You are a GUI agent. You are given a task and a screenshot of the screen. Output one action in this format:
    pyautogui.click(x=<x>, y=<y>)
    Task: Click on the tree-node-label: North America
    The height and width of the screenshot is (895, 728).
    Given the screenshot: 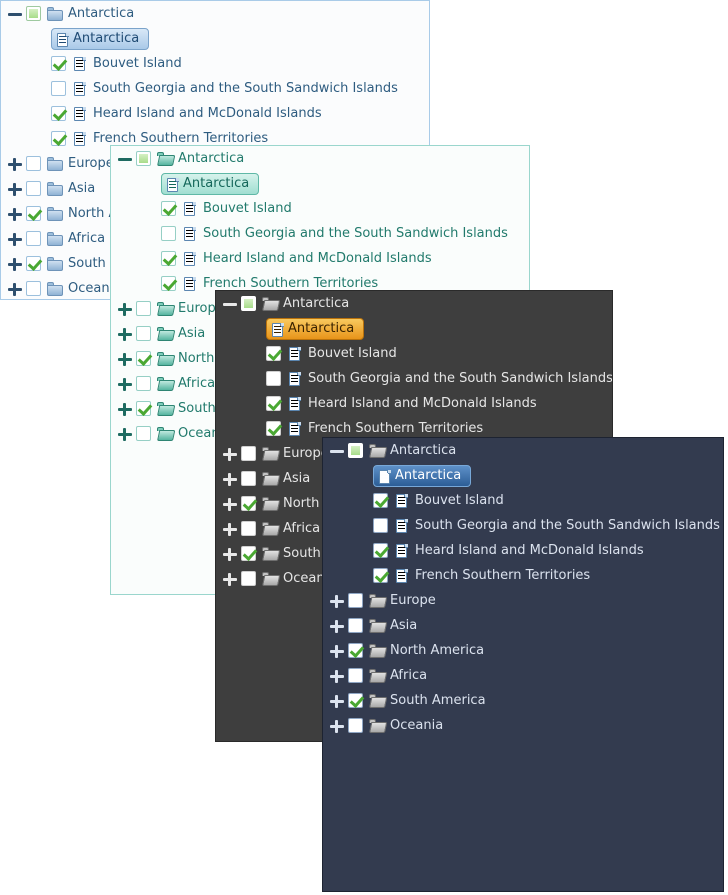 What is the action you would take?
    pyautogui.click(x=439, y=650)
    